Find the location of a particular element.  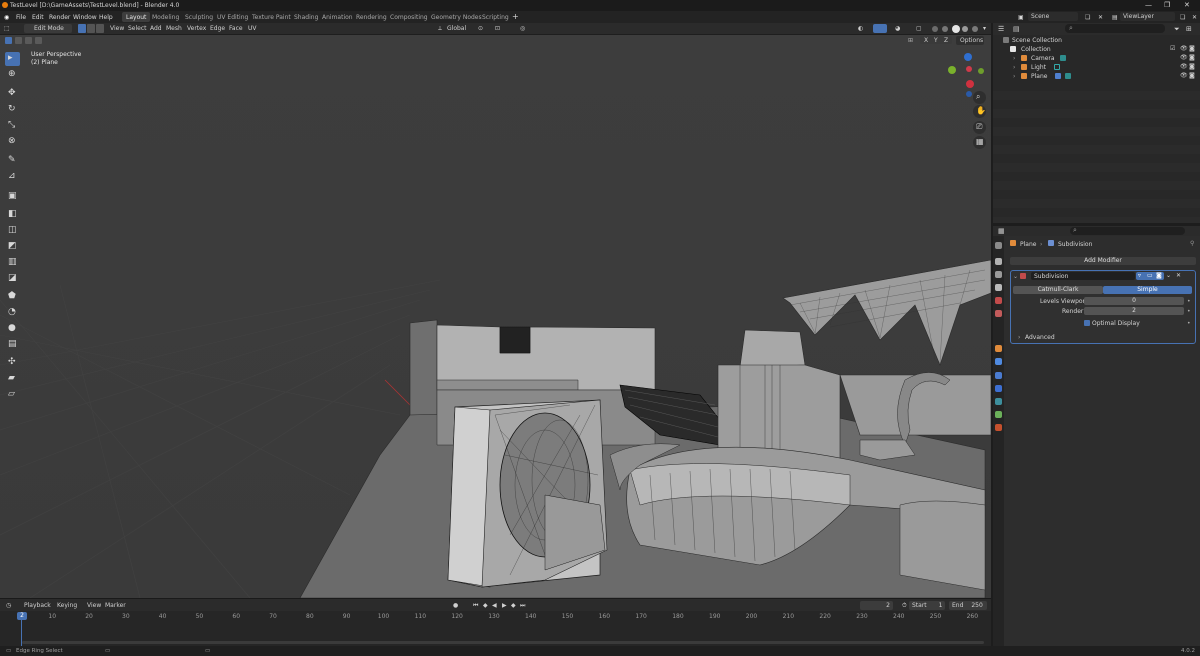

modifier-dropdown-icon: ⌄ is located at coordinates (1168, 275).